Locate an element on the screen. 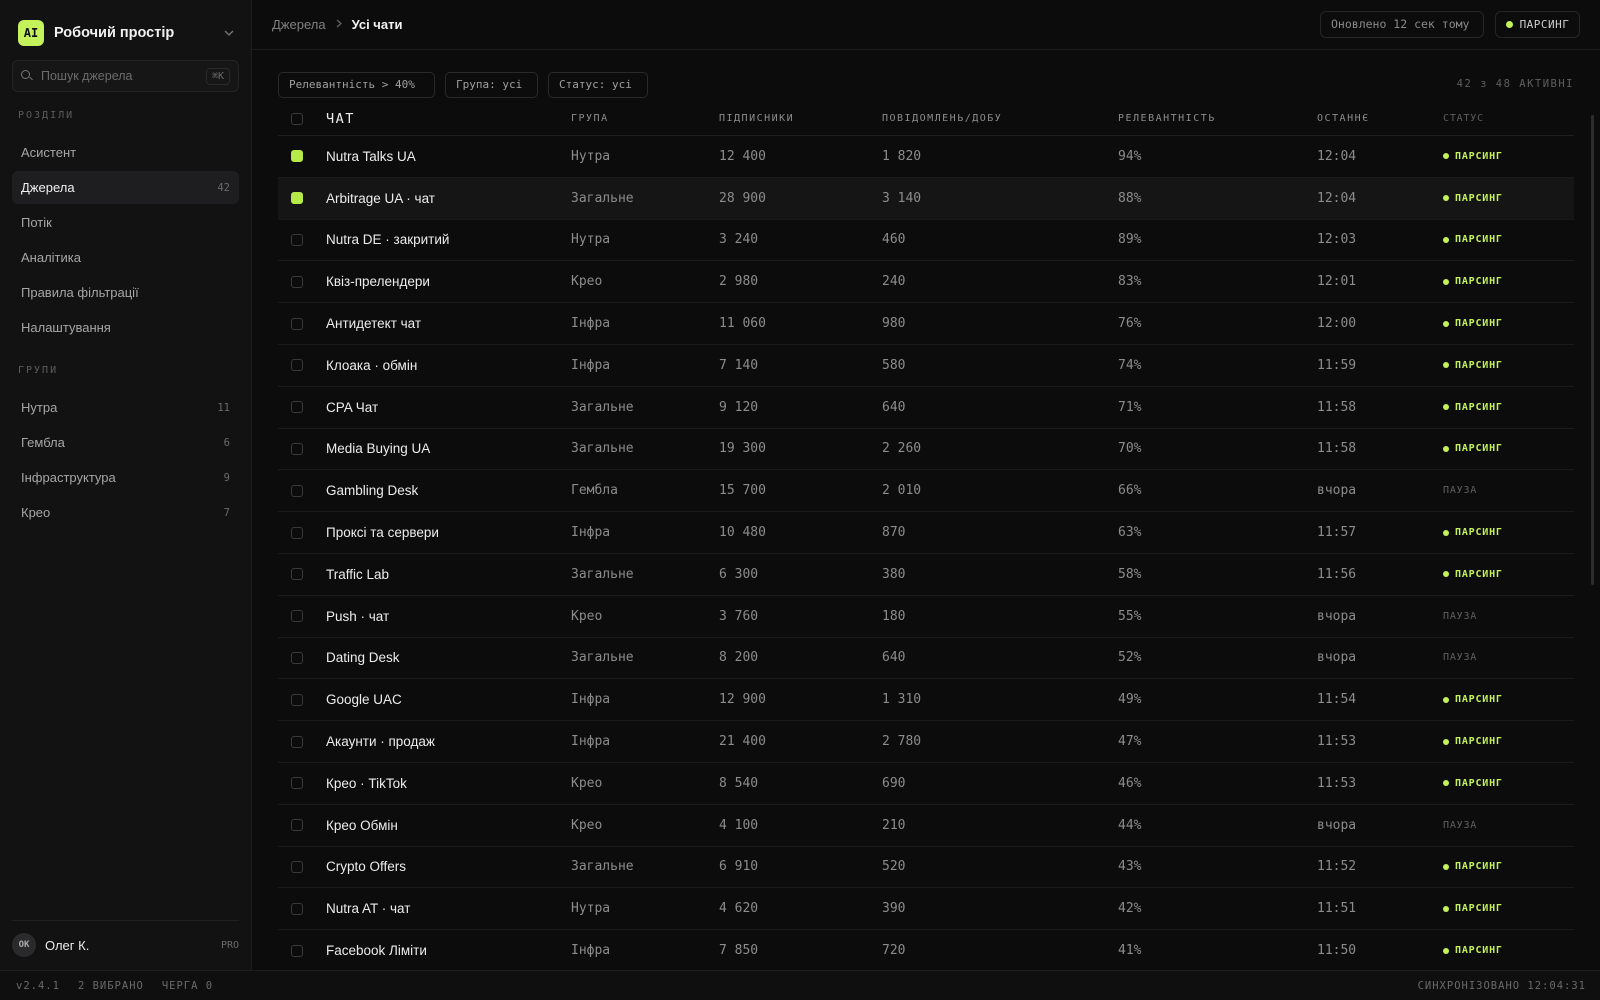 This screenshot has width=1600, height=1000. nav-item-settings: Налаштування is located at coordinates (125, 327).